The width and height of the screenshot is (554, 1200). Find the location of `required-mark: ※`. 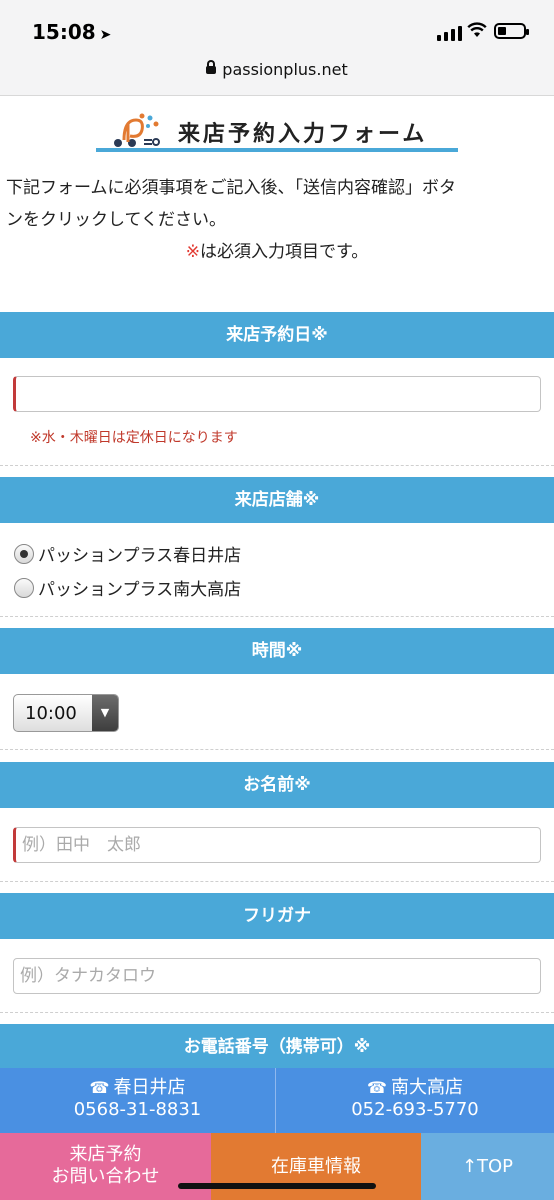

required-mark: ※ is located at coordinates (192, 252).